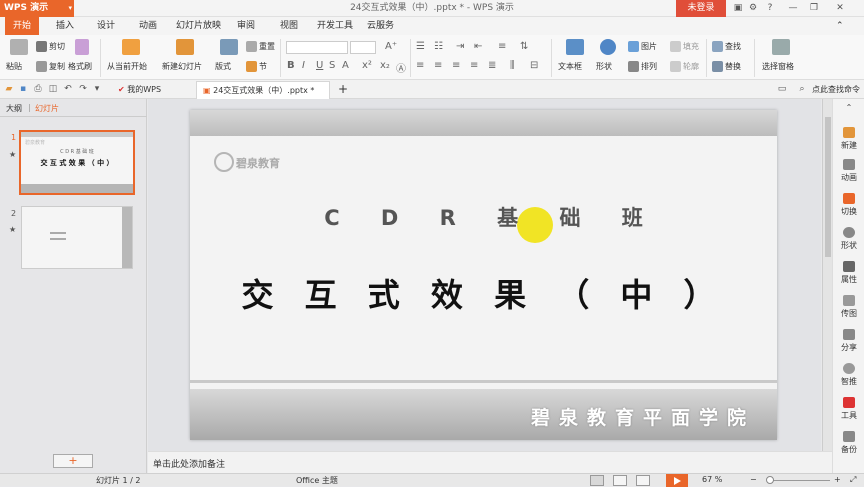  I want to click on select-pane-icon, so click(781, 47).